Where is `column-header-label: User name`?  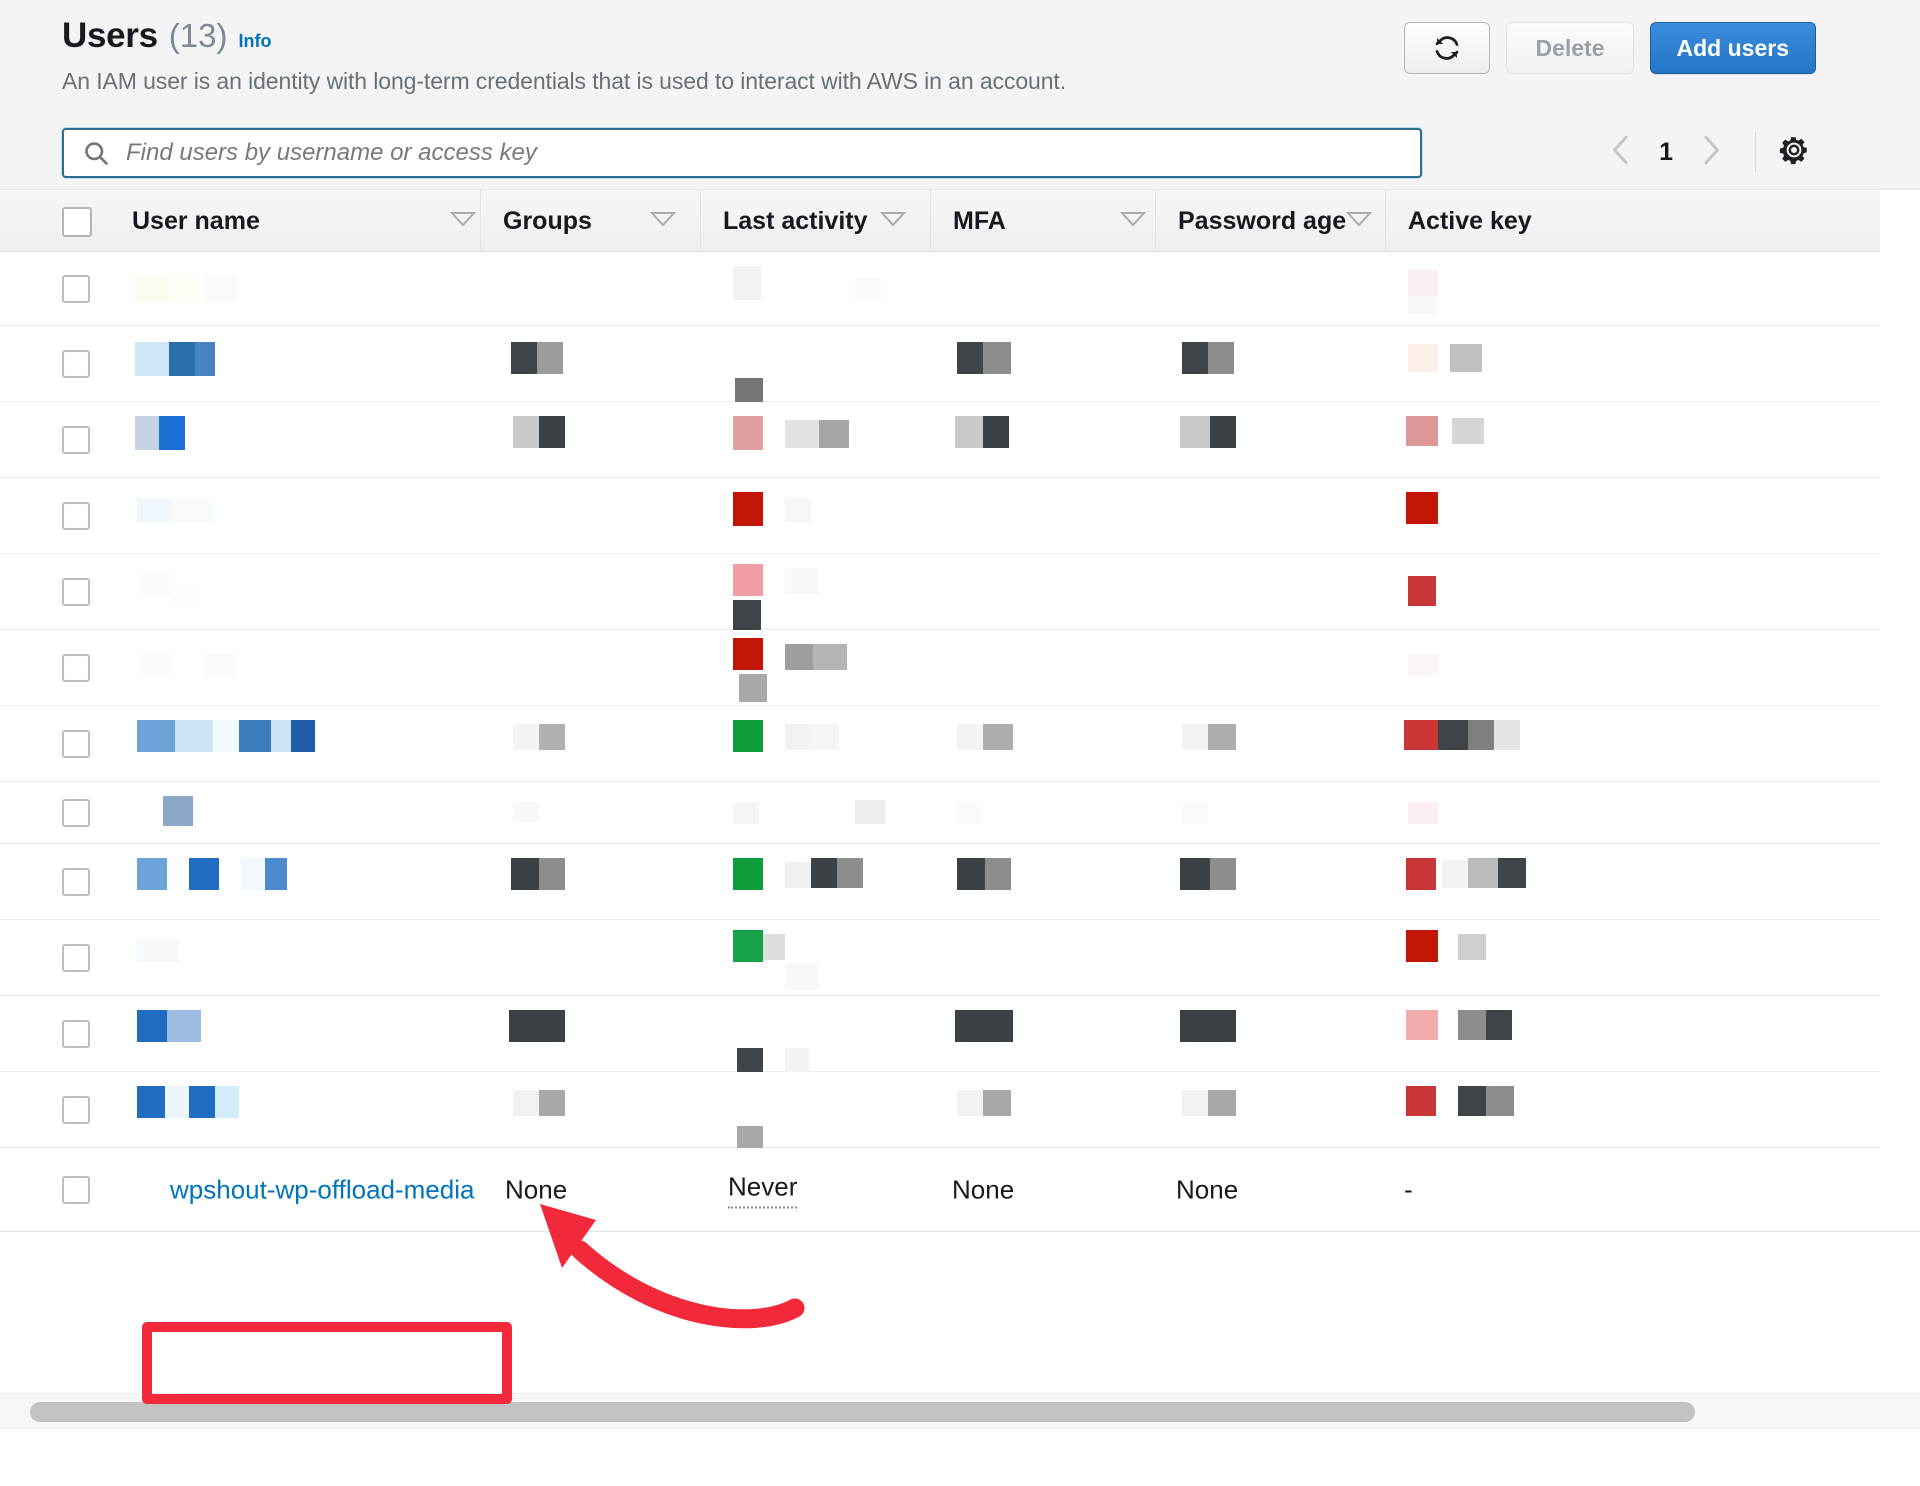 column-header-label: User name is located at coordinates (196, 220).